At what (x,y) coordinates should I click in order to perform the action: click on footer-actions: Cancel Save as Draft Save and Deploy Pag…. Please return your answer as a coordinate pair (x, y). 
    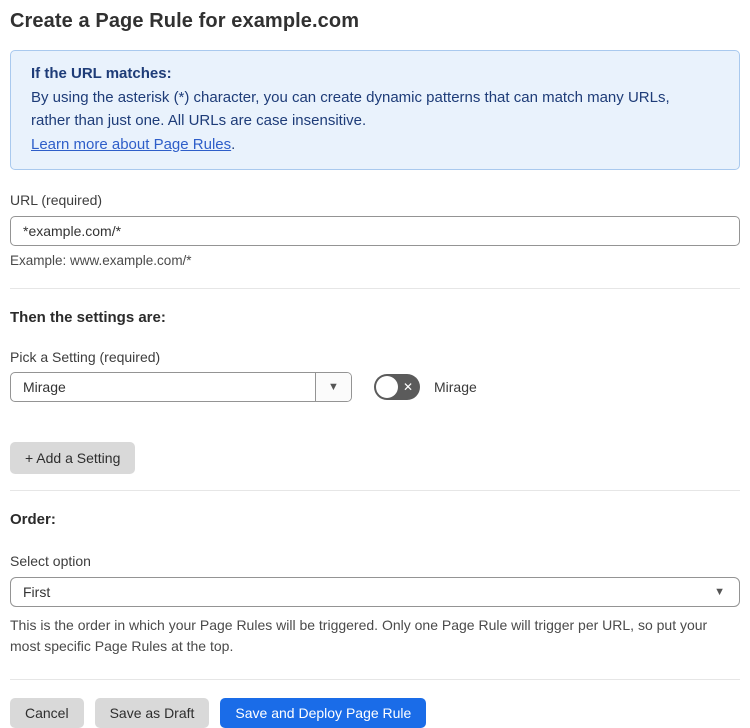
    Looking at the image, I should click on (375, 713).